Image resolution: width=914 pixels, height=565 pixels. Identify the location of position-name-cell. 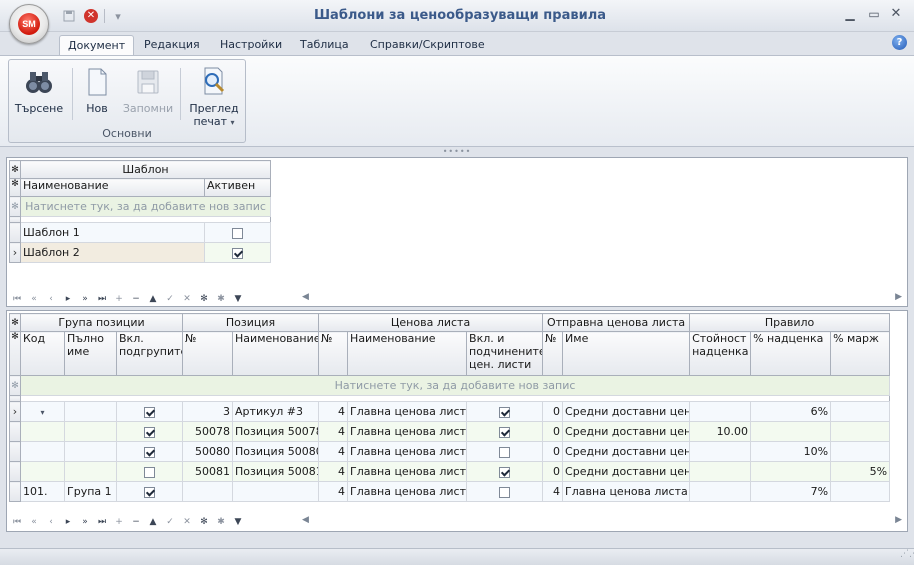
(276, 491).